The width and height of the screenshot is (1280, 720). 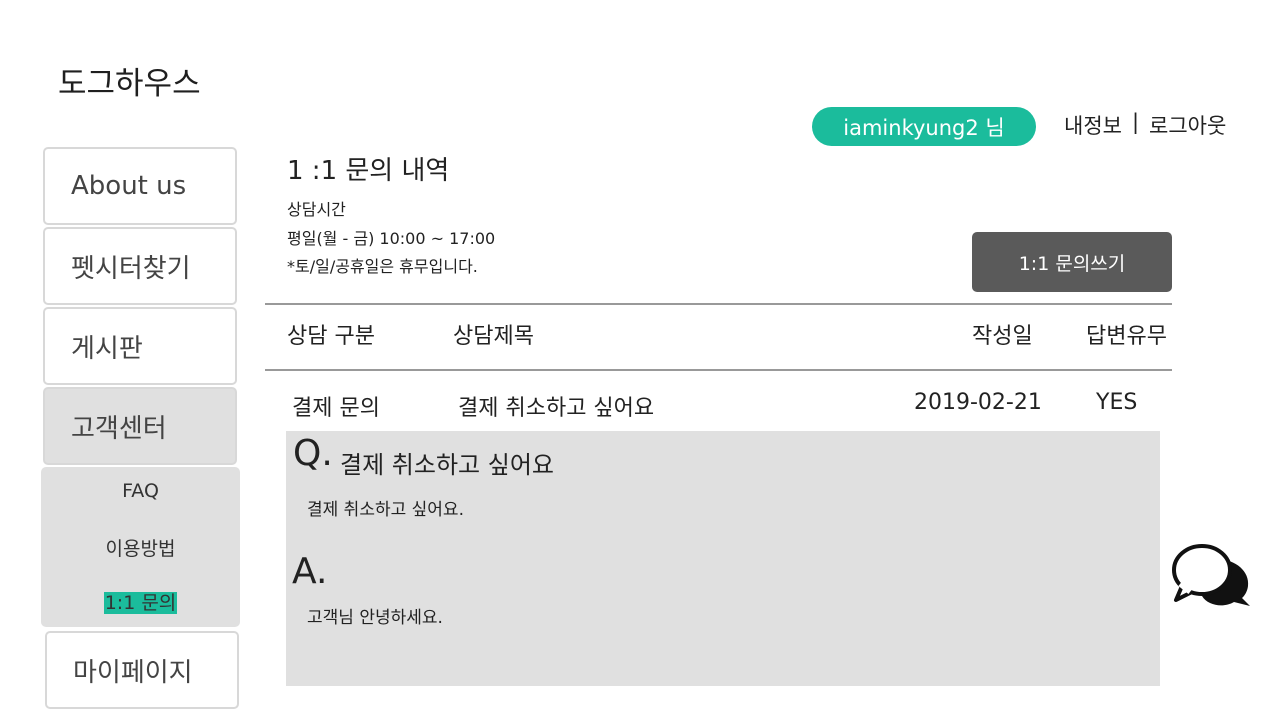 What do you see at coordinates (924, 126) in the screenshot?
I see `user-badge: iaminkyung2 님` at bounding box center [924, 126].